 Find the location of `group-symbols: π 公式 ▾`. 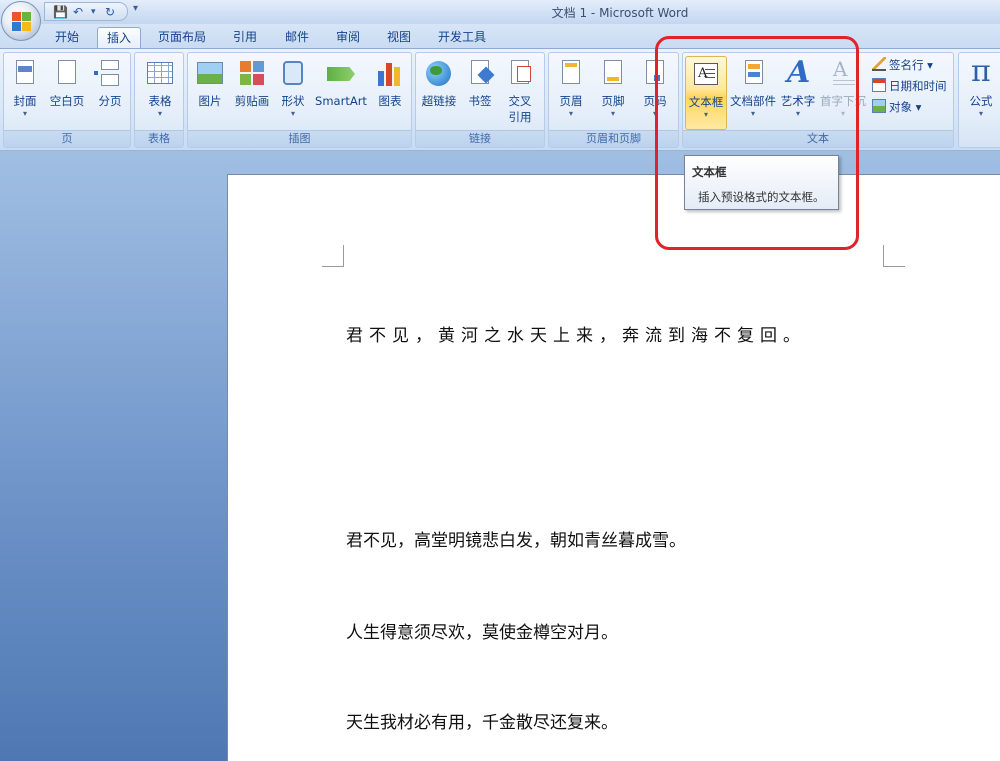

group-symbols: π 公式 ▾ is located at coordinates (979, 100).